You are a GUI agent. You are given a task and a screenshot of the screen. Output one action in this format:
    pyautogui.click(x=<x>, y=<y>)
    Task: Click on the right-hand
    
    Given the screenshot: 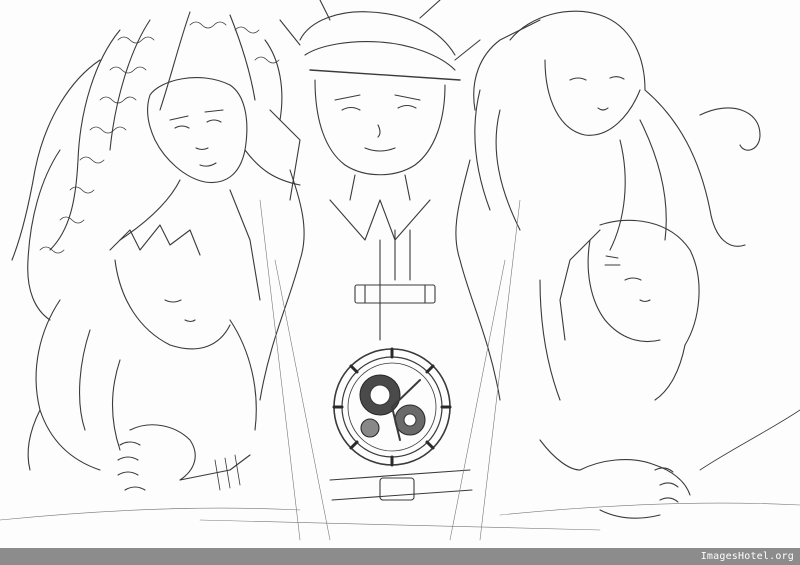 What is the action you would take?
    pyautogui.click(x=669, y=464)
    